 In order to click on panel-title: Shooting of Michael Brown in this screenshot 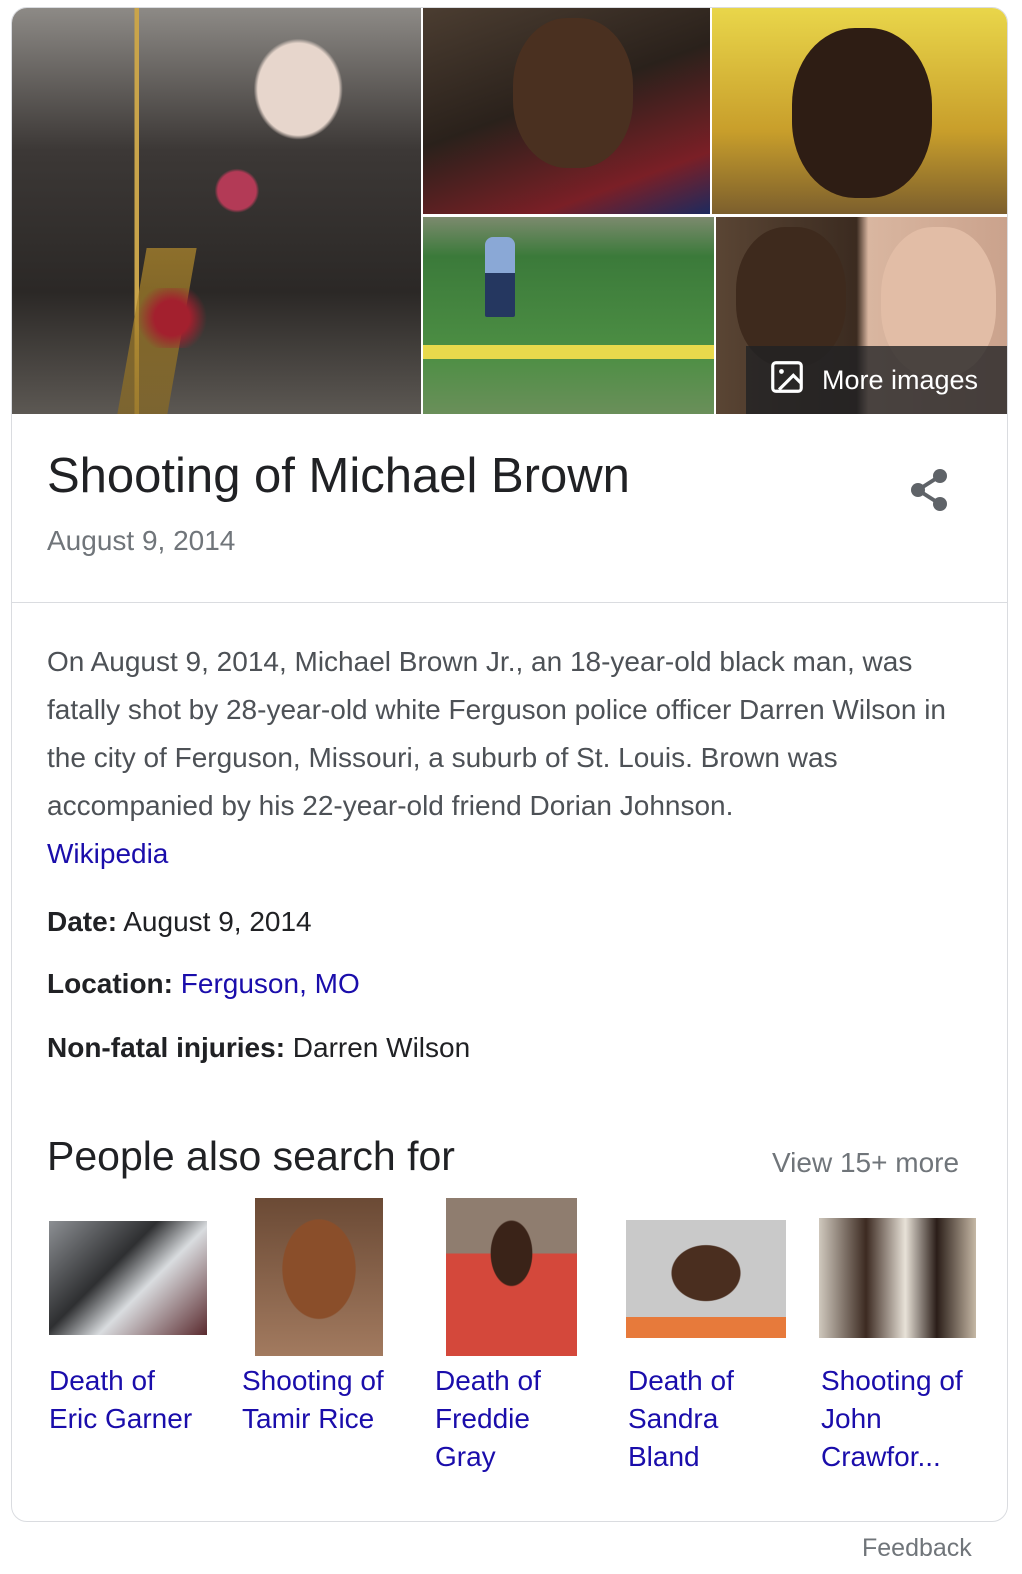, I will do `click(338, 476)`.